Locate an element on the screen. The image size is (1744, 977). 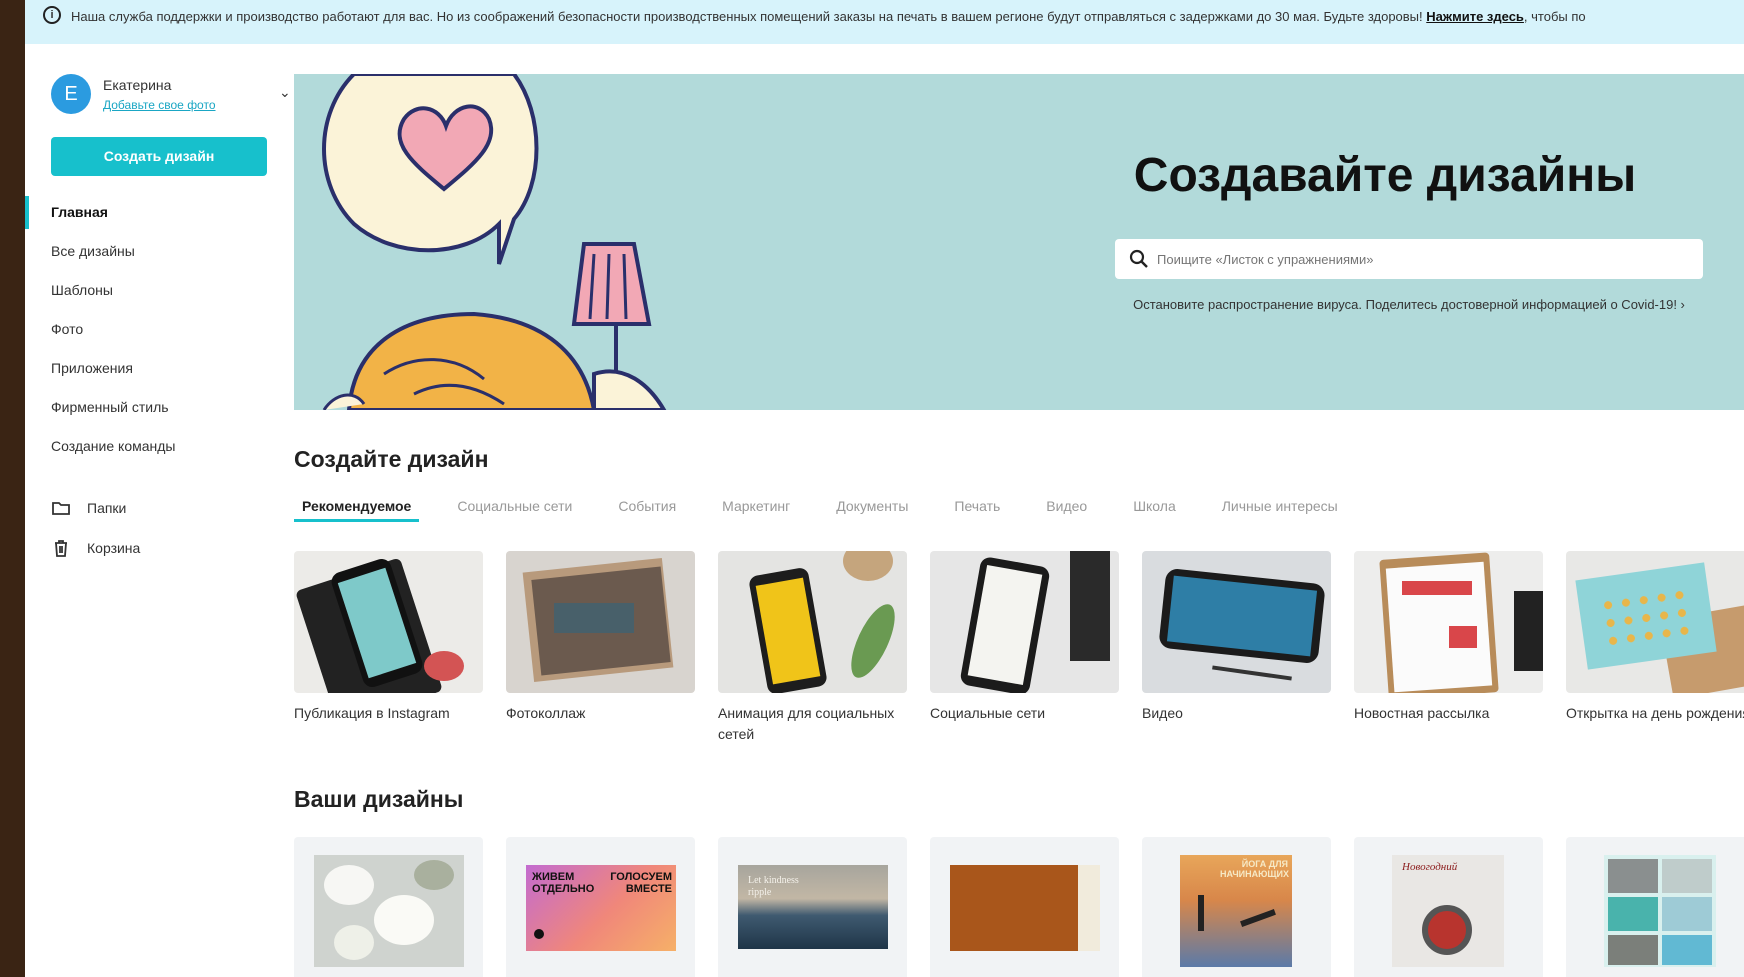
card-label: Фотоколлаж is located at coordinates (546, 713).